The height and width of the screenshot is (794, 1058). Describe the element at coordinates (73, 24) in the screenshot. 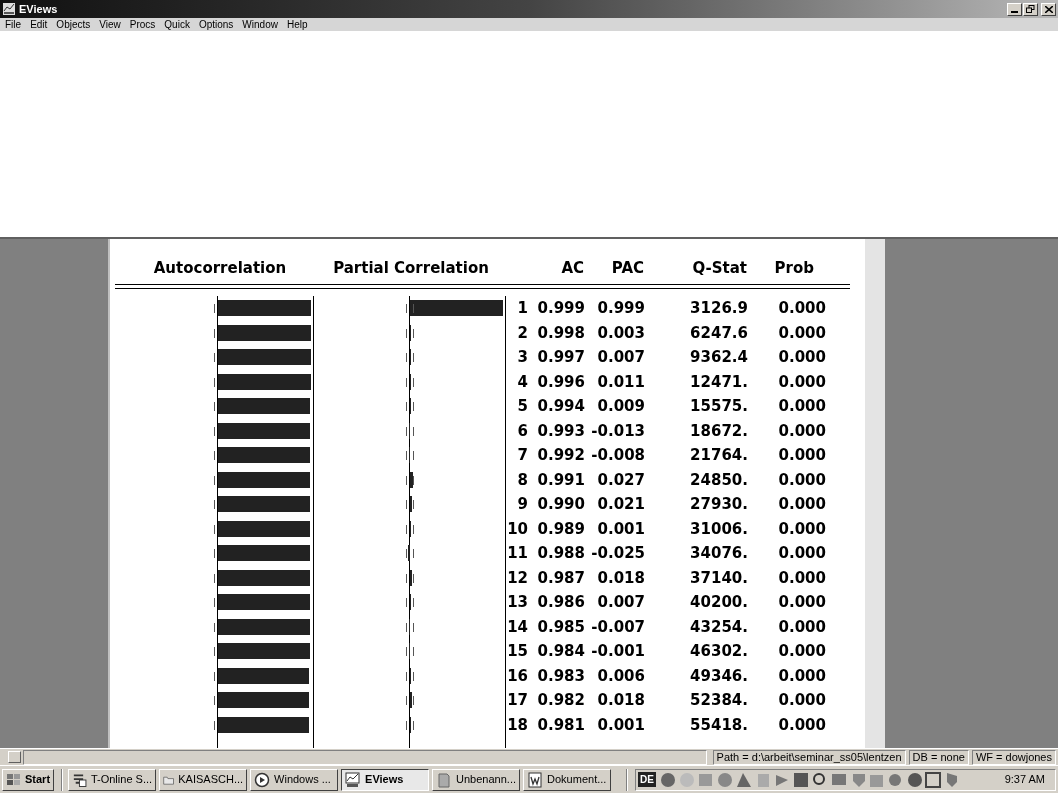

I see `menu-item: Objects` at that location.